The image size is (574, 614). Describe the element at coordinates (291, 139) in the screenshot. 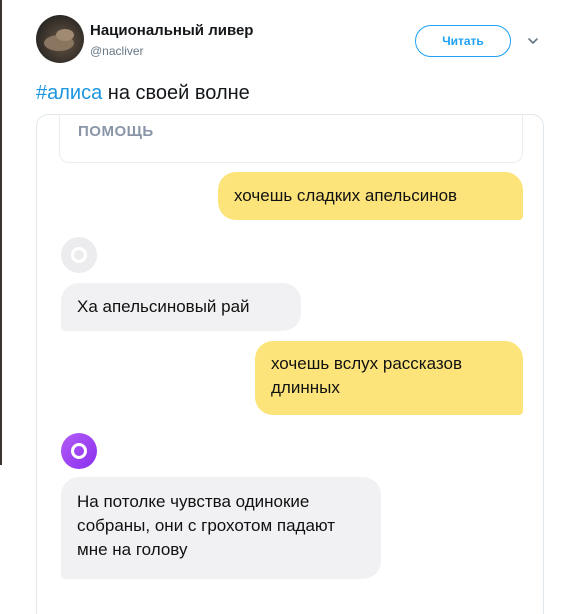

I see `help-card: ПОМОЩЬ` at that location.